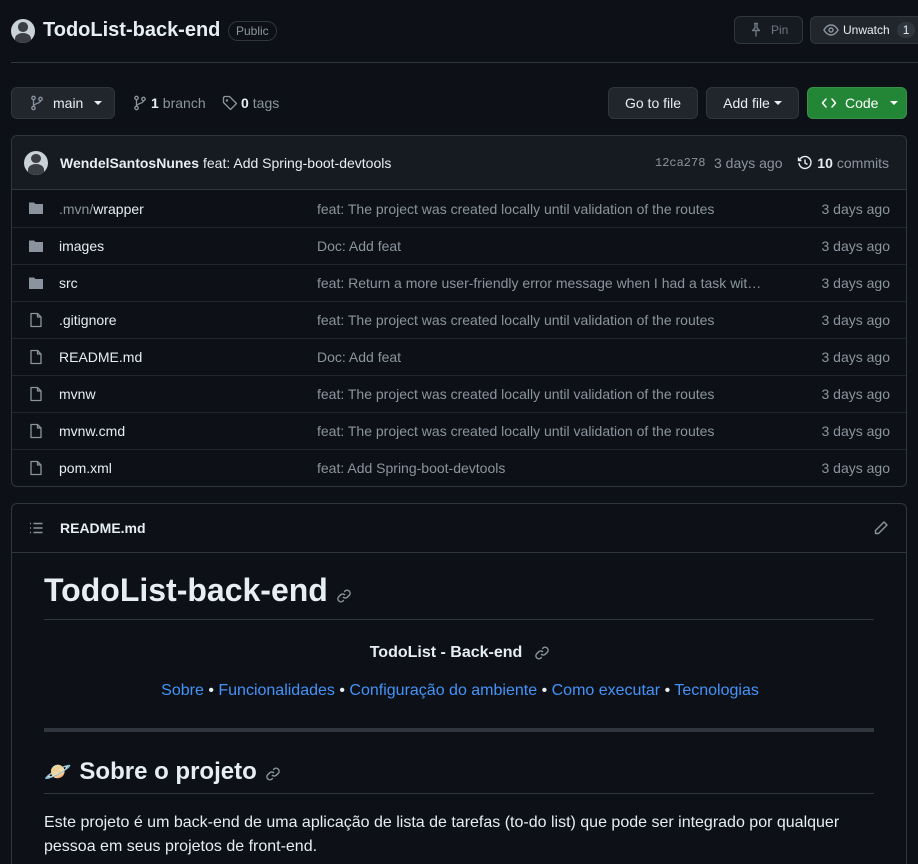 The image size is (918, 864). What do you see at coordinates (748, 162) in the screenshot?
I see `commit-age: 3 days ago` at bounding box center [748, 162].